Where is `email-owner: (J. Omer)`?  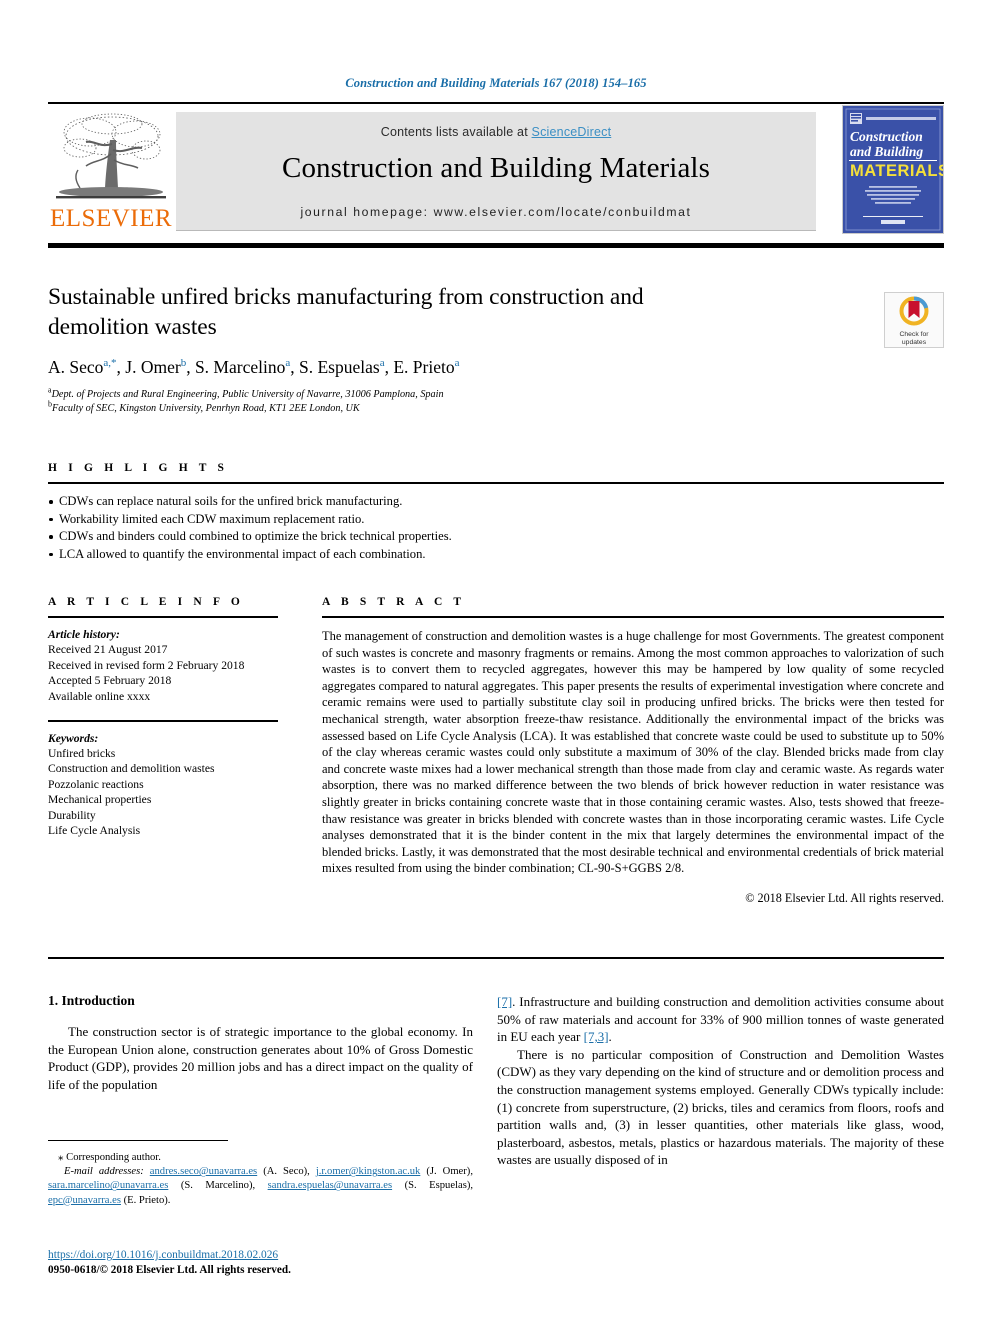 email-owner: (J. Omer) is located at coordinates (448, 1172).